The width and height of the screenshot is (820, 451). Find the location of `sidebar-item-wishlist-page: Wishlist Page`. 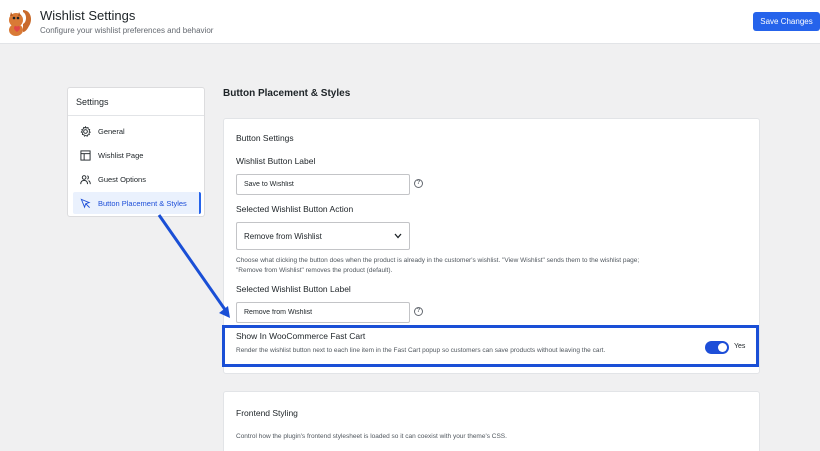

sidebar-item-wishlist-page: Wishlist Page is located at coordinates (137, 155).